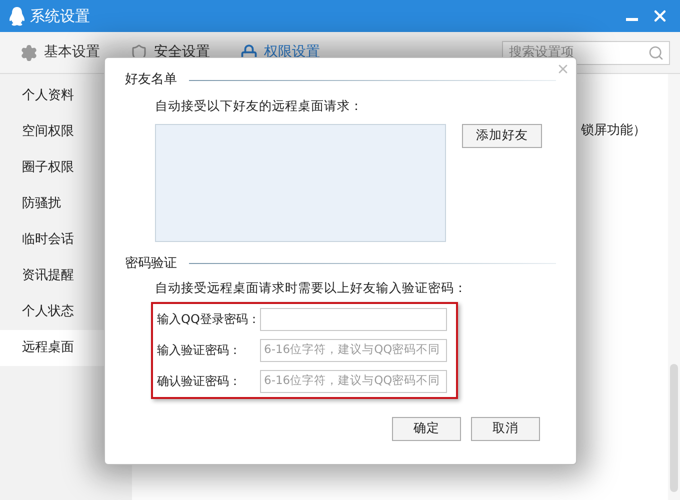  I want to click on dialog-button: 确定, so click(426, 428).